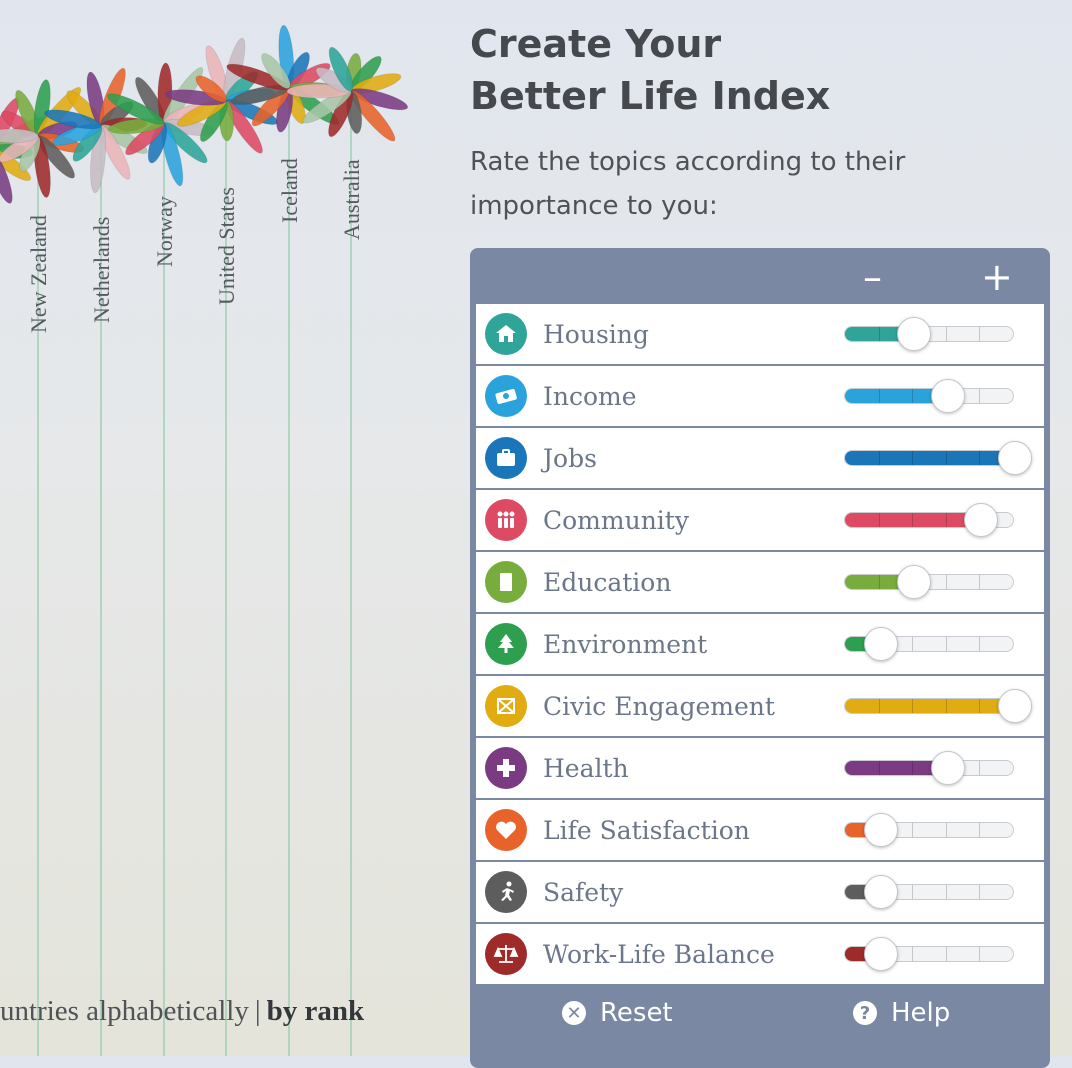 Image resolution: width=1072 pixels, height=1068 pixels. I want to click on title-line-1: Create Your, so click(596, 44).